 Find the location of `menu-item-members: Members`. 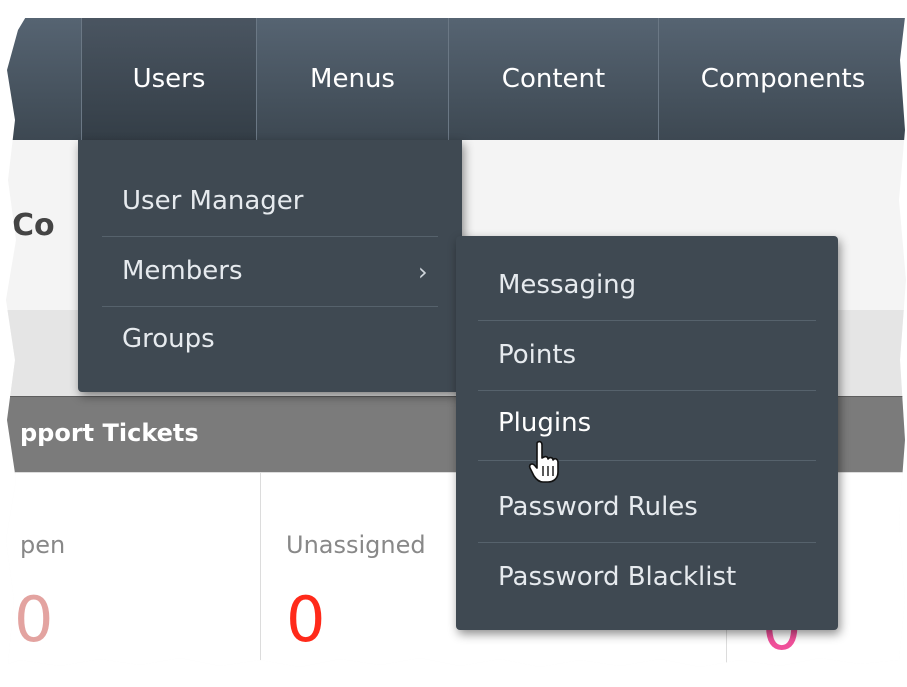

menu-item-members: Members is located at coordinates (182, 271).